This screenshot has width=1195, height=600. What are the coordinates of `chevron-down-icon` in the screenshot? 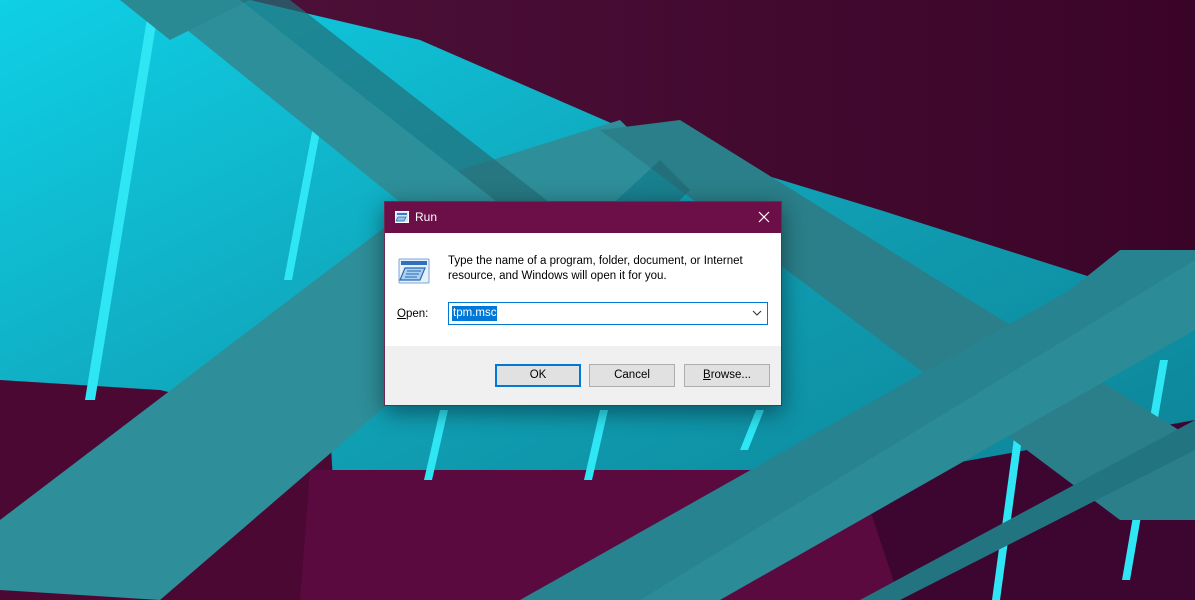 It's located at (757, 313).